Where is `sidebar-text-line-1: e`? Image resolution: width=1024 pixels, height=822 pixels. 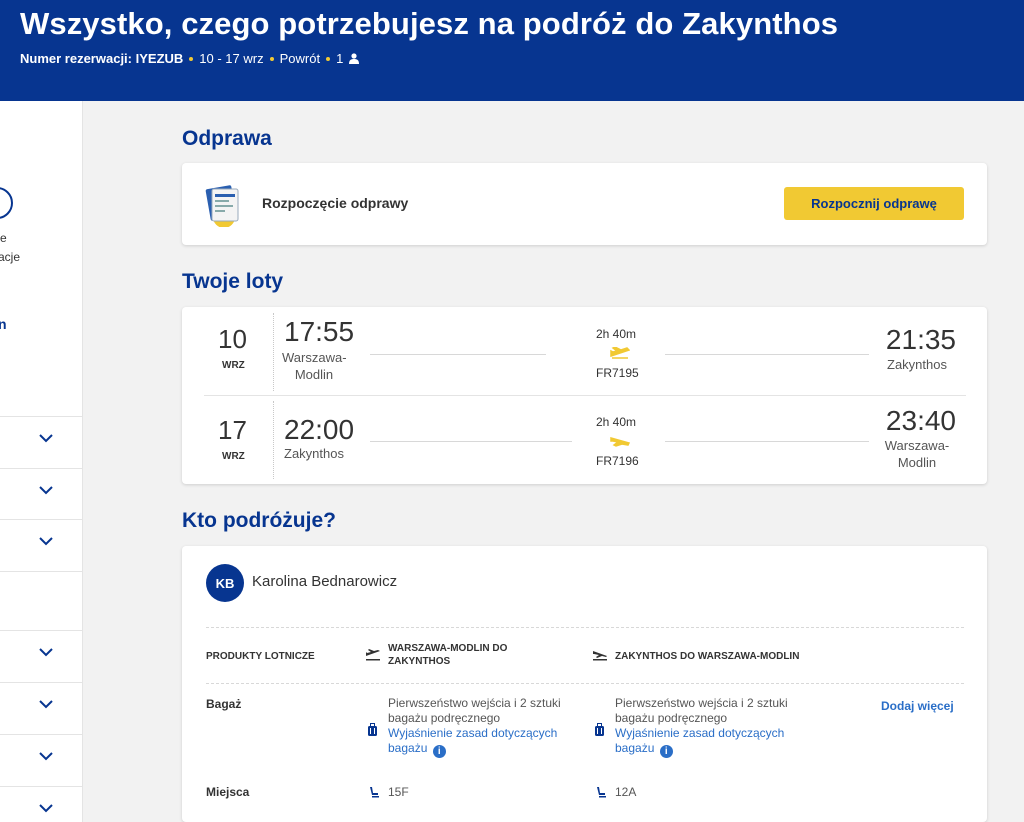
sidebar-text-line-1: e is located at coordinates (3, 238).